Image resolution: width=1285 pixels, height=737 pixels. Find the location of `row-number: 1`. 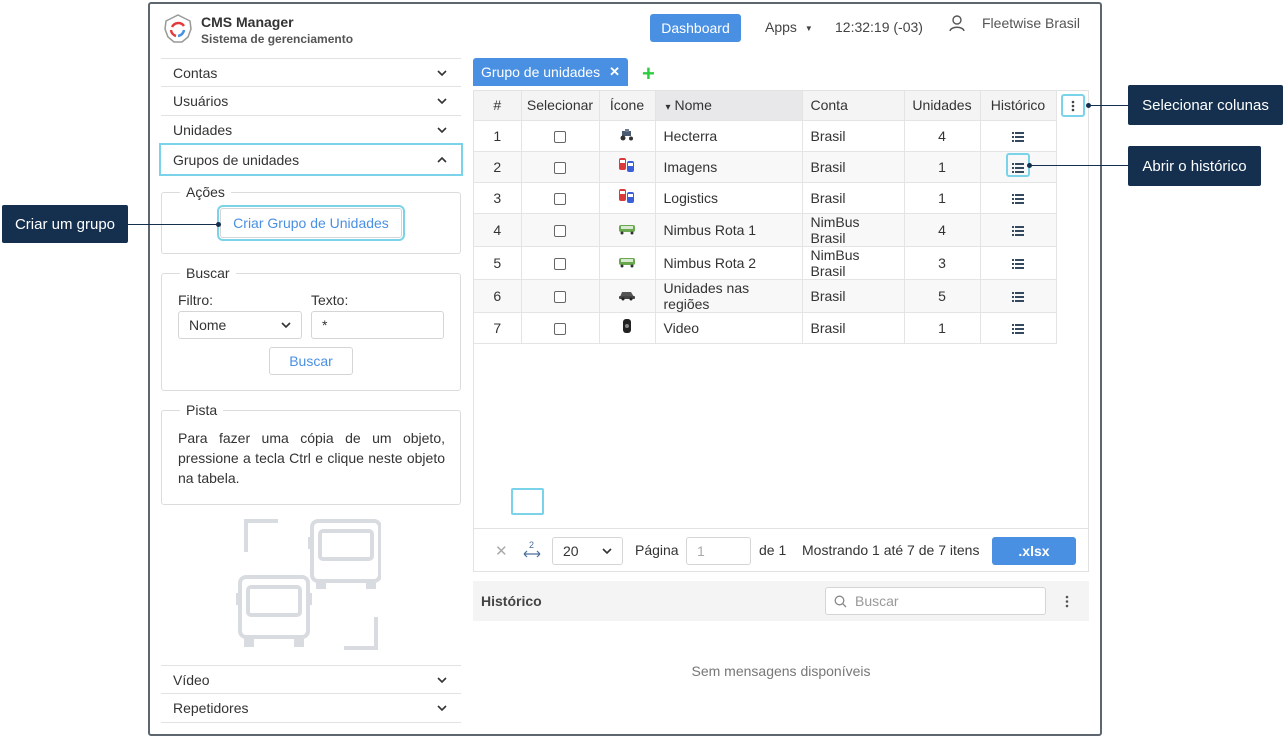

row-number: 1 is located at coordinates (498, 136).